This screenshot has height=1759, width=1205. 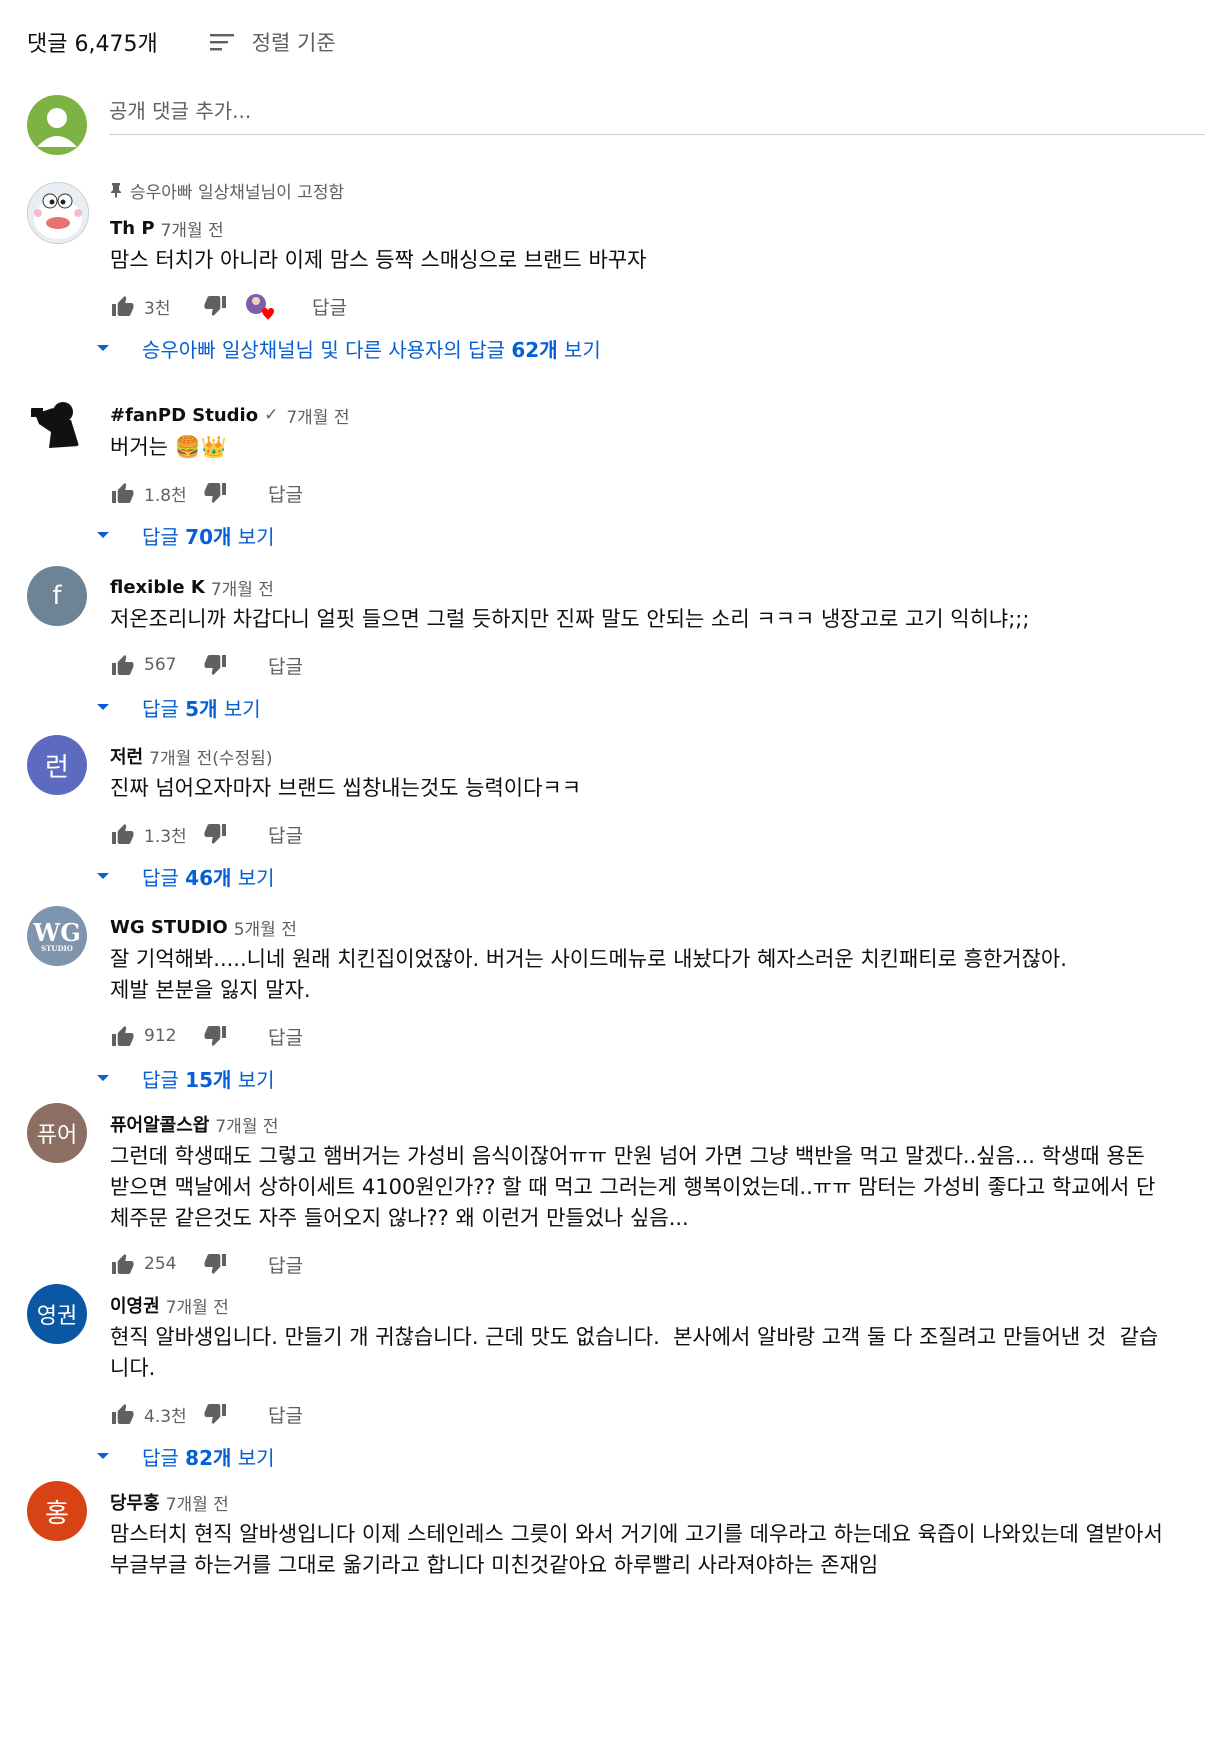 I want to click on view-replies-button: 답글 15개 보기, so click(x=633, y=1078).